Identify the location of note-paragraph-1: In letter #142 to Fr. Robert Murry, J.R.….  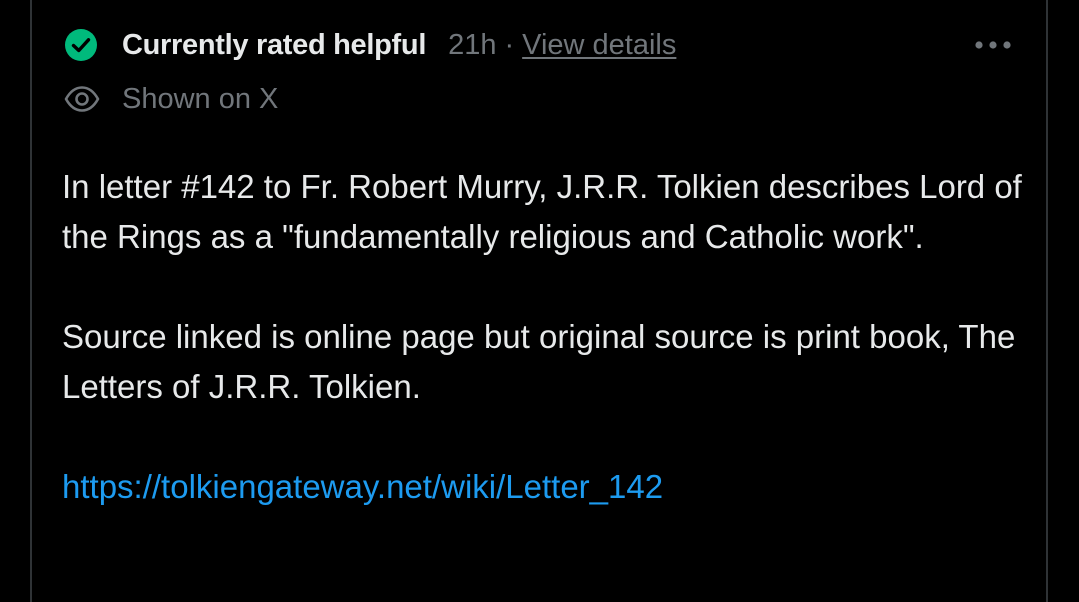
(542, 211).